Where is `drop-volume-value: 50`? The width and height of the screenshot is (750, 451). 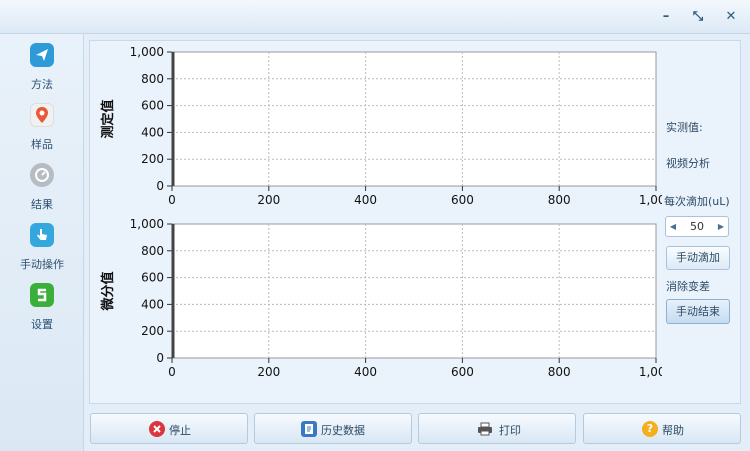
drop-volume-value: 50 is located at coordinates (697, 226).